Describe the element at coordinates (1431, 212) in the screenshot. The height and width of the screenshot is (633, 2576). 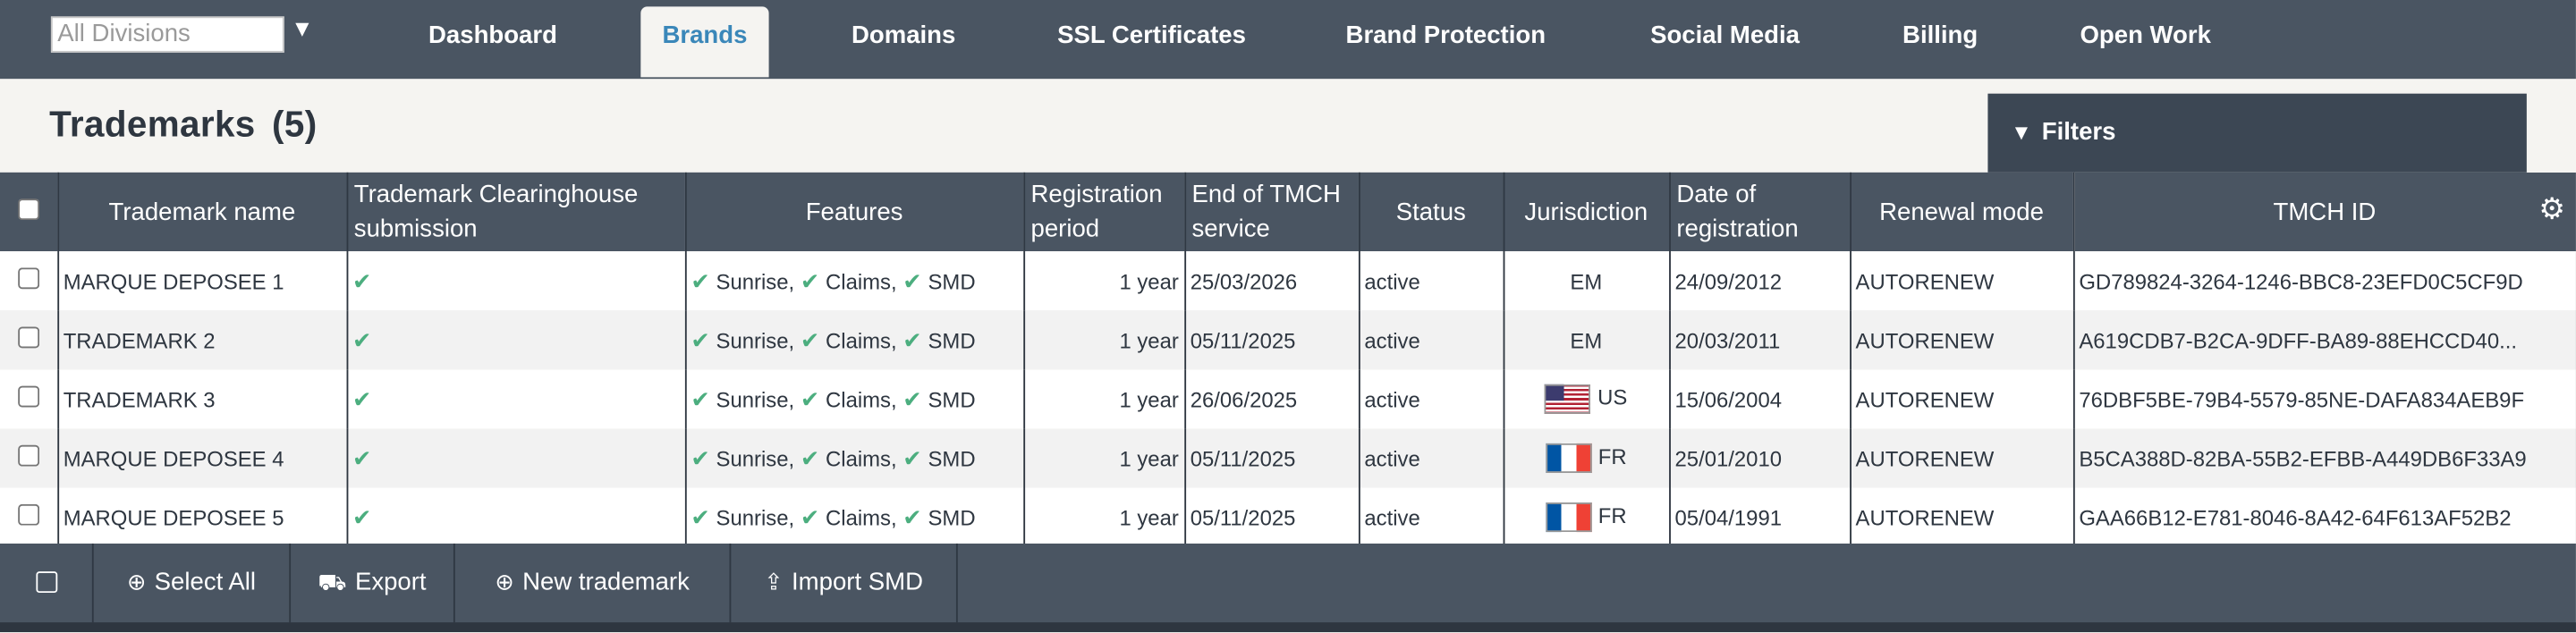
I see `header-status: Status` at that location.